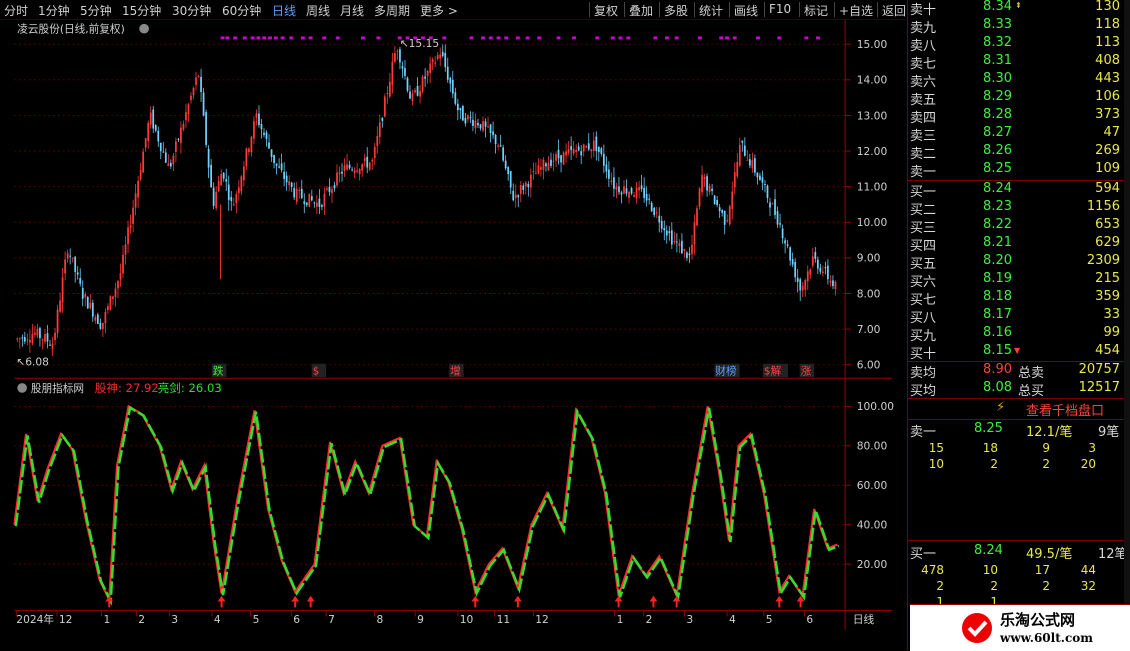 The image size is (1130, 651). I want to click on period-tab: 5分钟, so click(96, 10).